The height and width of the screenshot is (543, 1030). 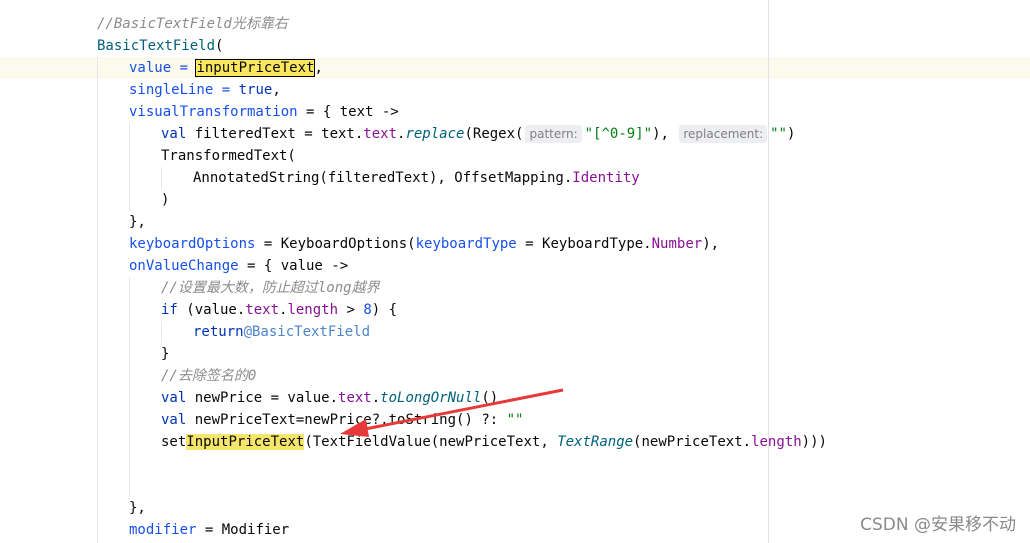 I want to click on arrow-head, so click(x=354, y=428).